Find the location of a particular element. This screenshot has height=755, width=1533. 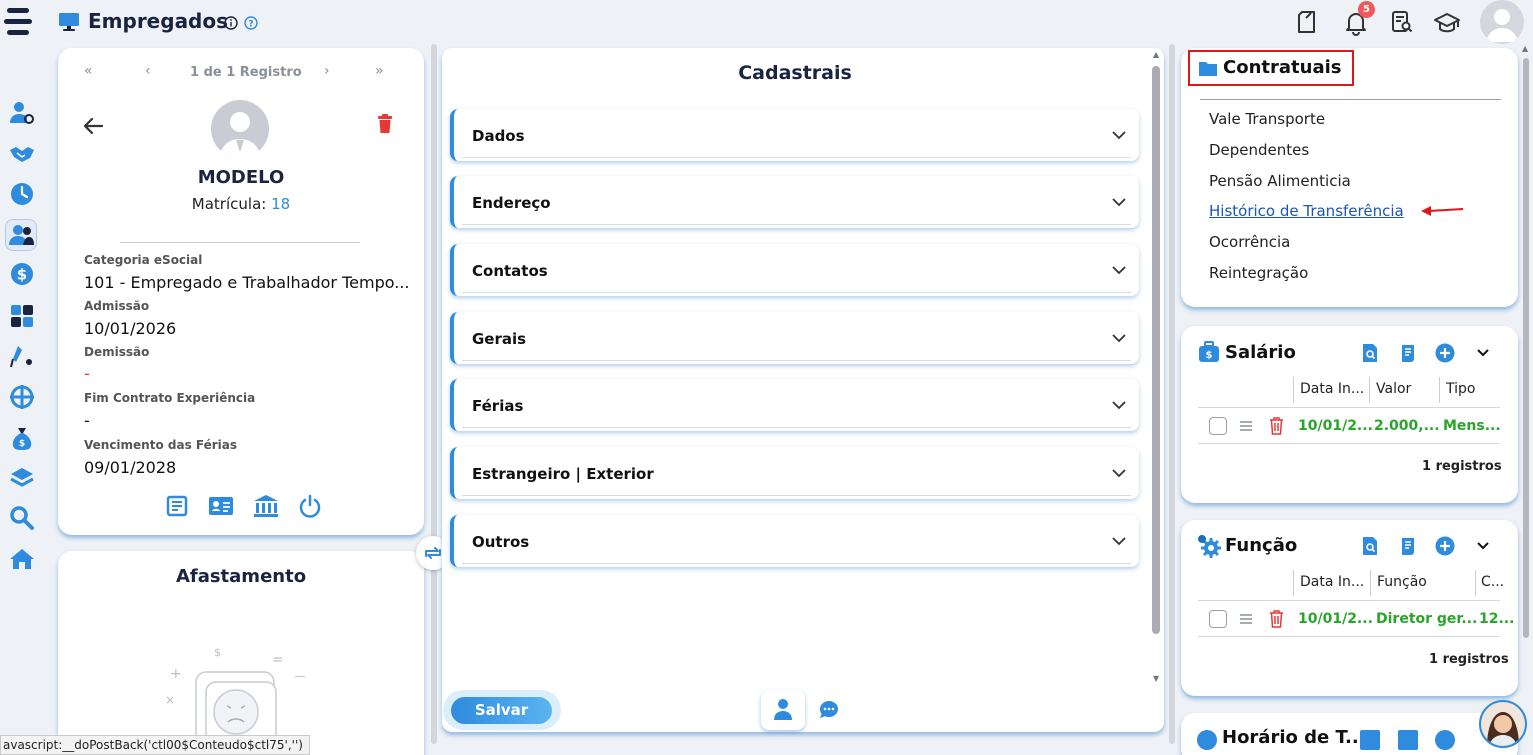

newspaper-icon is located at coordinates (177, 506).